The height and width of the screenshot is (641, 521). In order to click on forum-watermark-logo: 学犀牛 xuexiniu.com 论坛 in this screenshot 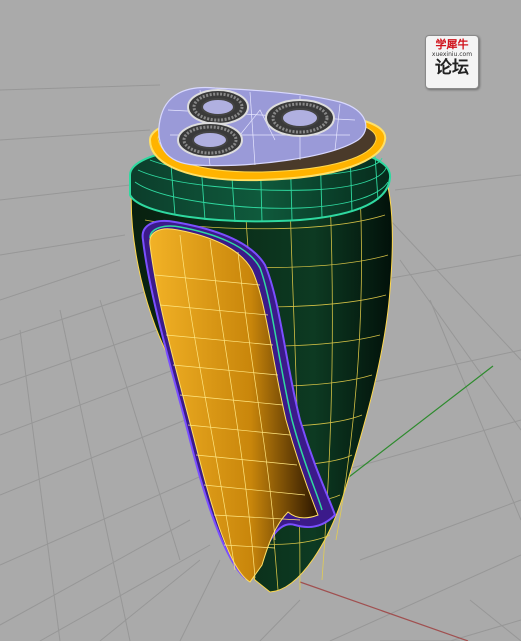, I will do `click(452, 62)`.